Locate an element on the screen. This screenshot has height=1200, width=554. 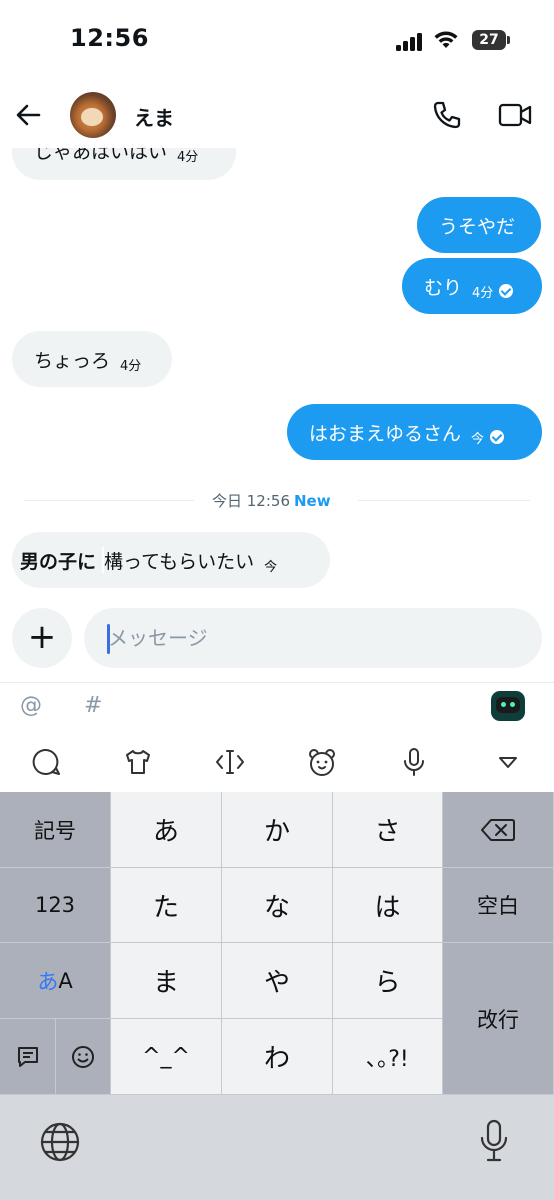
smiley-icon is located at coordinates (83, 1056).